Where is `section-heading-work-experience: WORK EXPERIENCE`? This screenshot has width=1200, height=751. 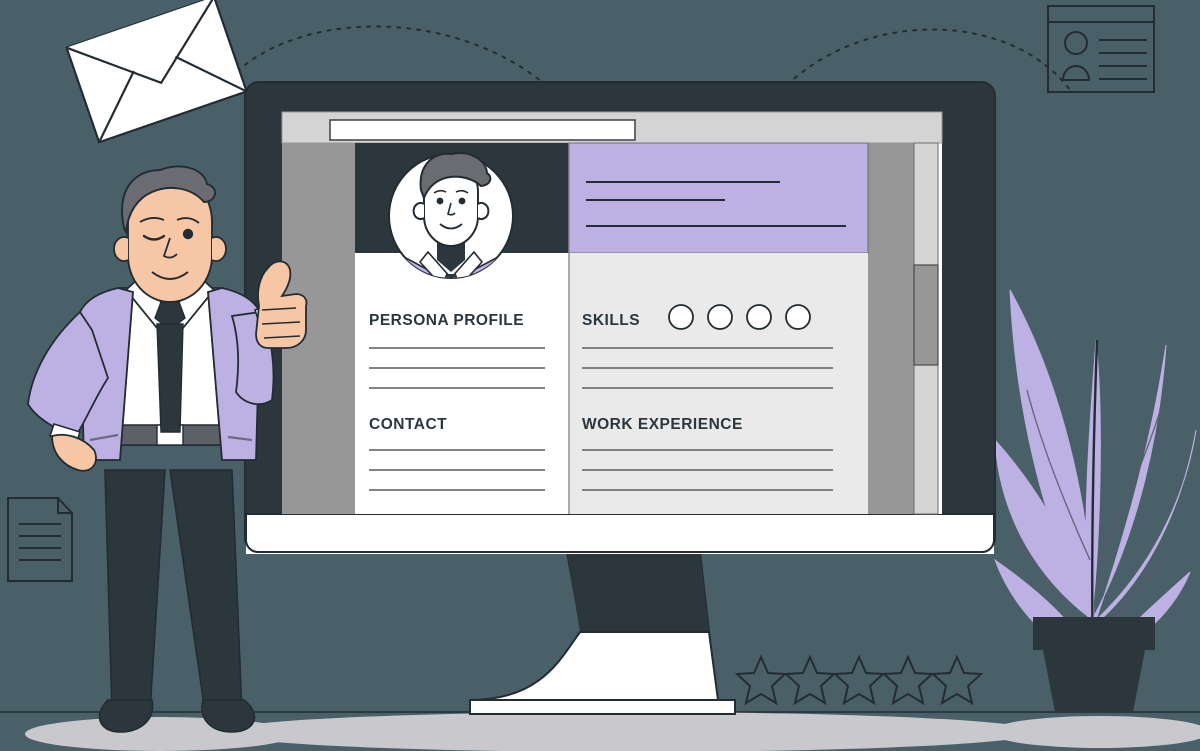 section-heading-work-experience: WORK EXPERIENCE is located at coordinates (662, 424).